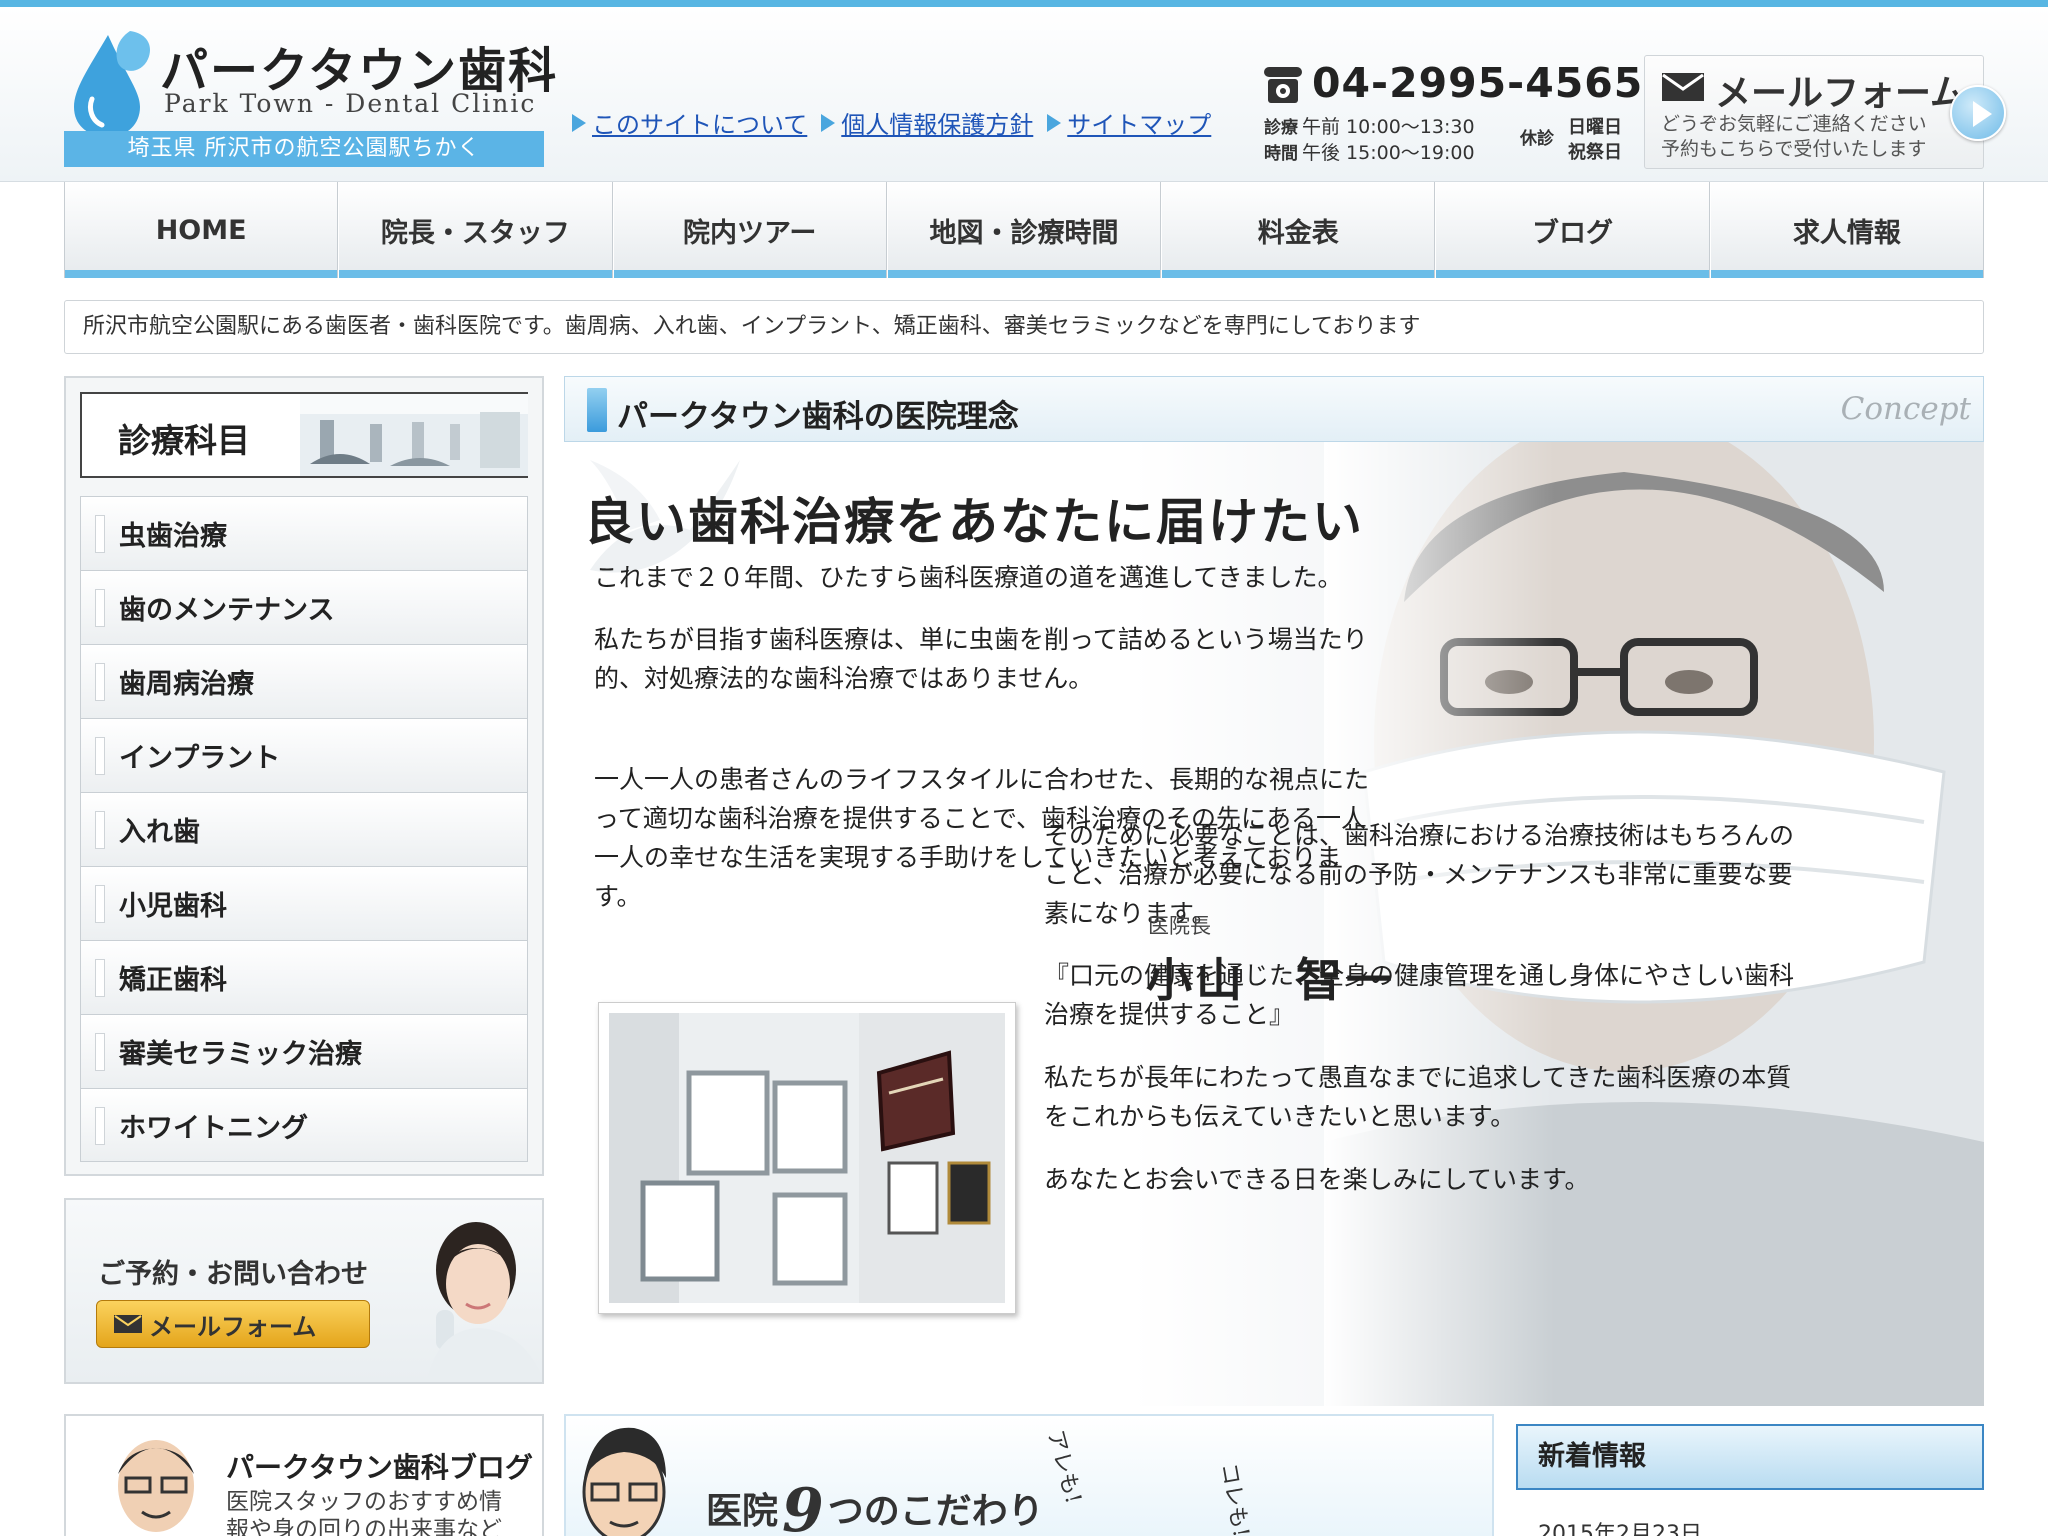 The width and height of the screenshot is (2048, 1536). Describe the element at coordinates (1595, 140) in the screenshot. I see `closed-days: 日曜日 祝祭日` at that location.